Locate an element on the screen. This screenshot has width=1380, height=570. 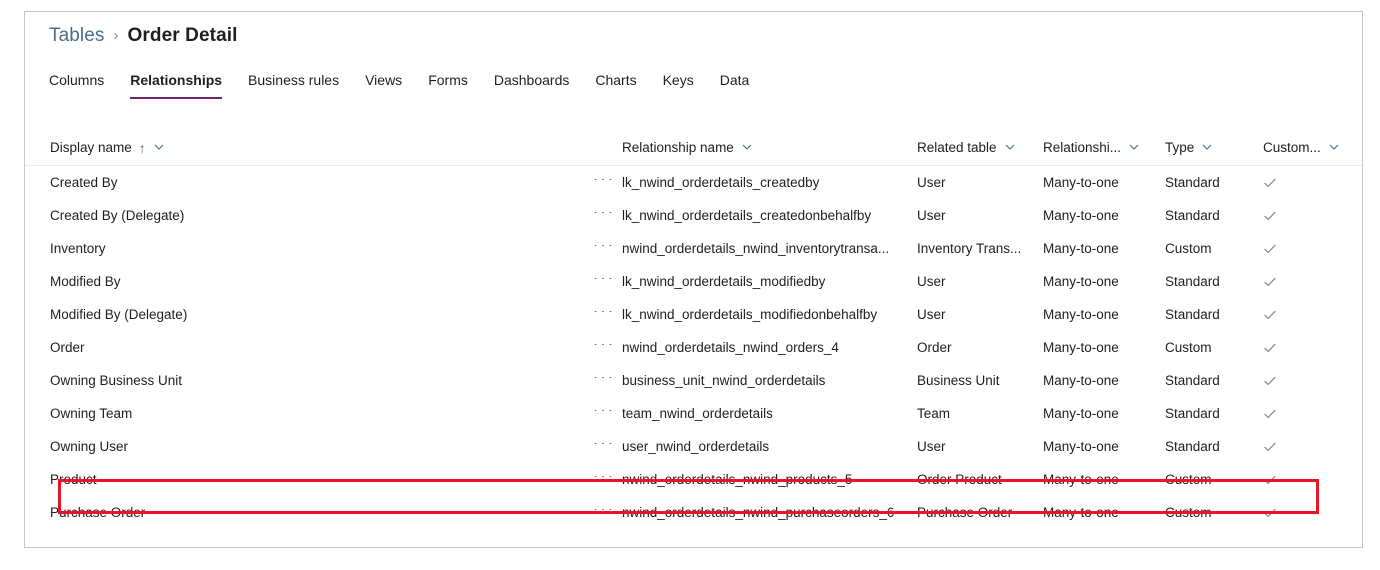
cell-relationship-name: lk_nwind_orderdetails_createdonbehalfby is located at coordinates (747, 215).